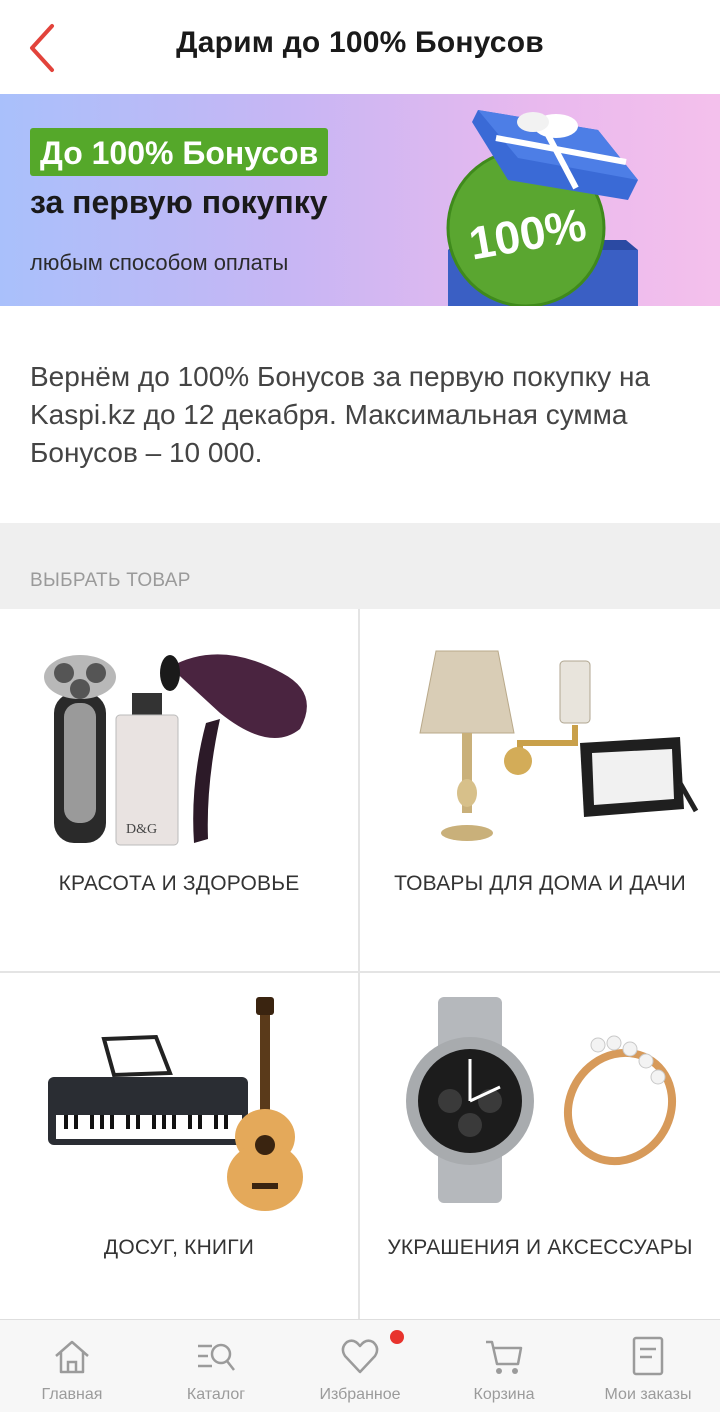 Image resolution: width=720 pixels, height=1412 pixels. I want to click on category-label: ТОВАРЫ ДЛЯ ДОМА И ДАЧИ, so click(540, 883).